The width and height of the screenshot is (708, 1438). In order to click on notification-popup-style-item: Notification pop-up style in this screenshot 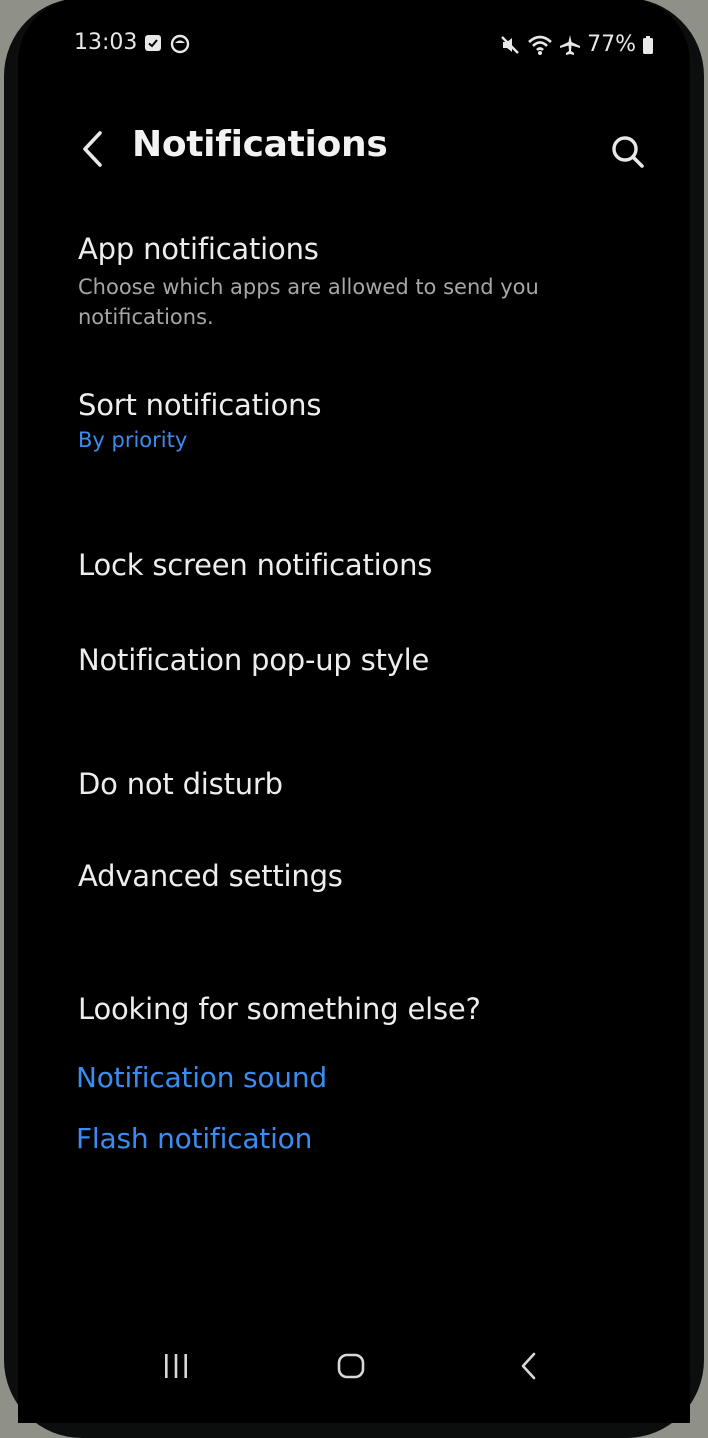, I will do `click(358, 660)`.